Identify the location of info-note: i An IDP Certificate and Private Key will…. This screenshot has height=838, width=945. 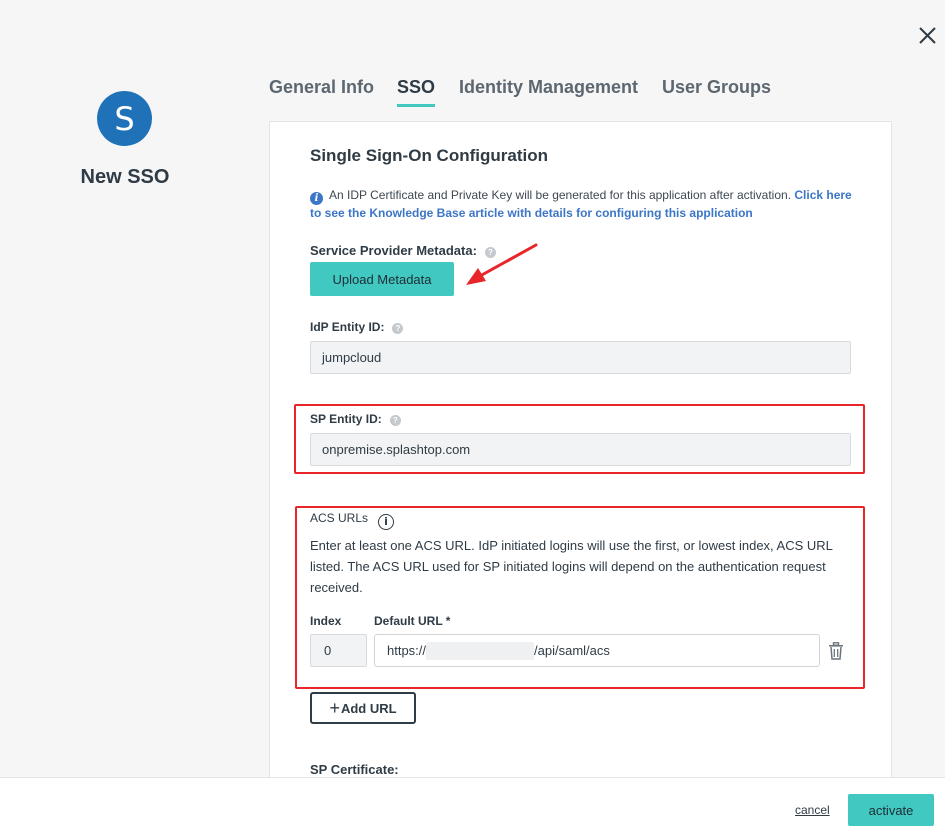
(582, 204).